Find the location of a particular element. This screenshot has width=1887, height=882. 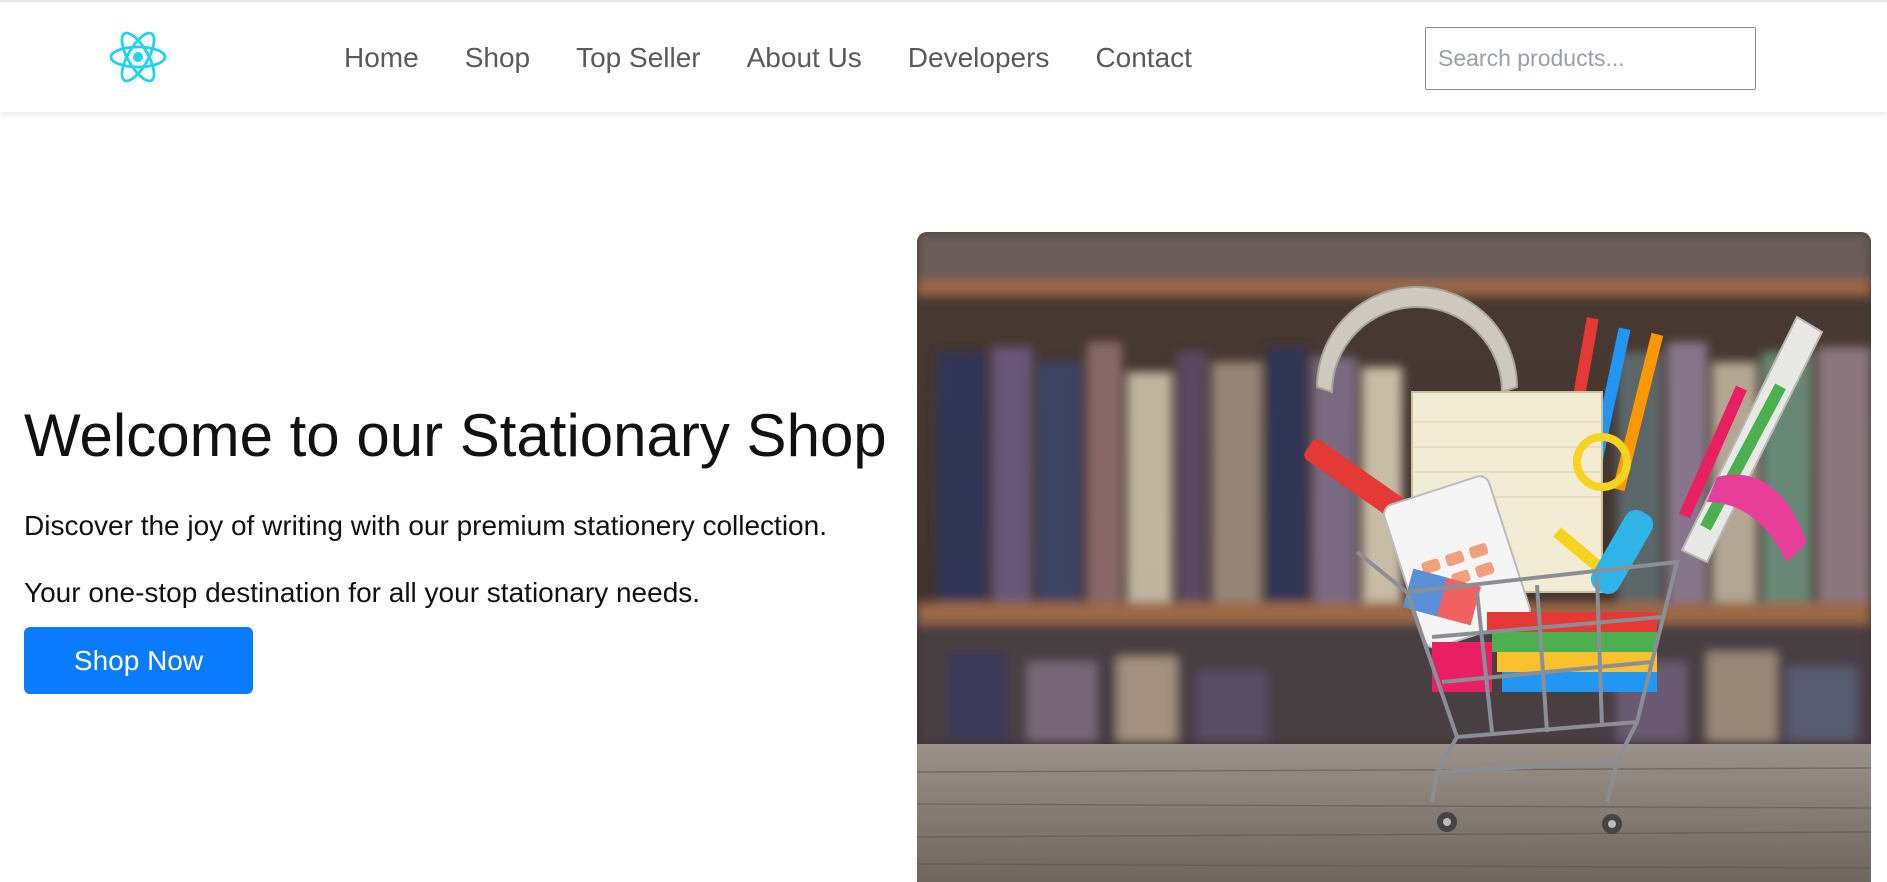

nav-link-top-seller: Top Seller is located at coordinates (638, 58).